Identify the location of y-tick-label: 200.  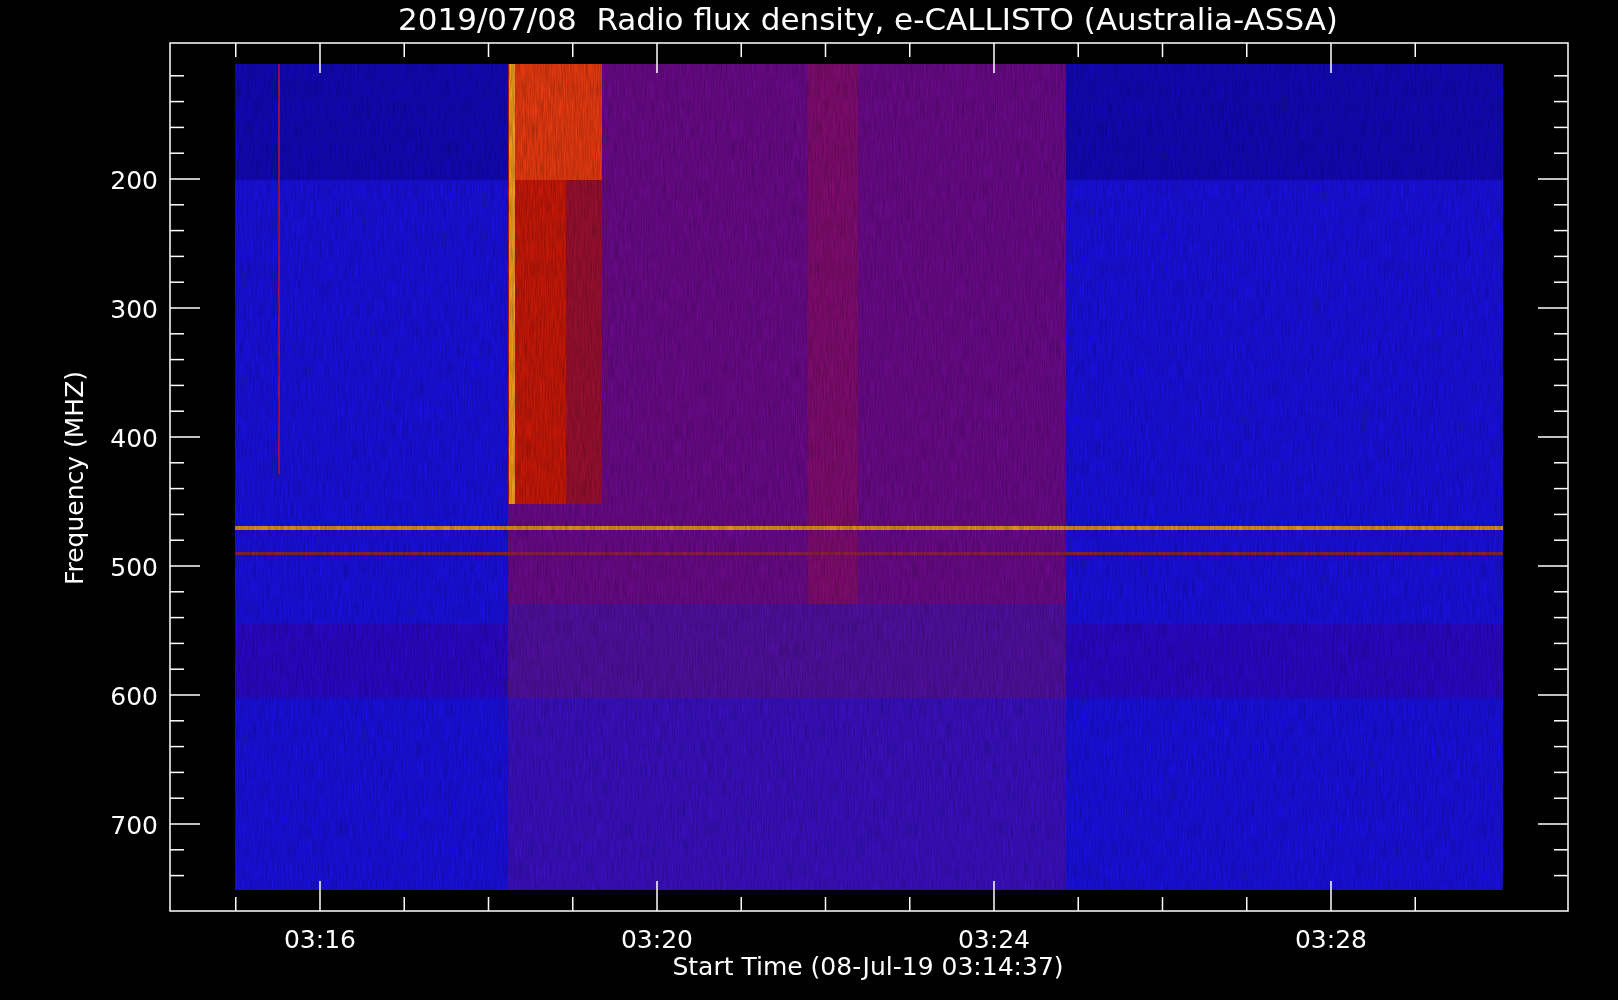
(134, 180).